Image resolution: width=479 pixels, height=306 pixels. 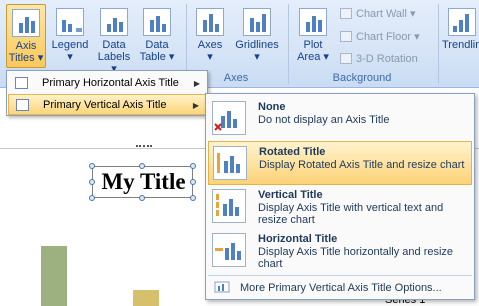 What do you see at coordinates (313, 22) in the screenshot?
I see `plot-area-icon` at bounding box center [313, 22].